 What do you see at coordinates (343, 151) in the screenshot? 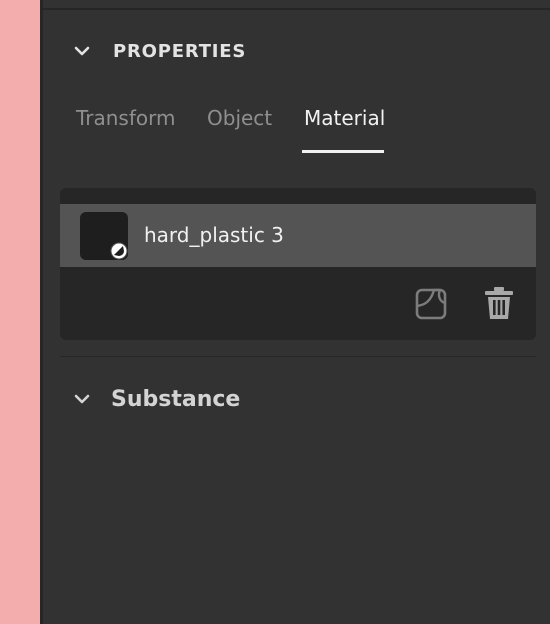
I see `active-tab-indicator` at bounding box center [343, 151].